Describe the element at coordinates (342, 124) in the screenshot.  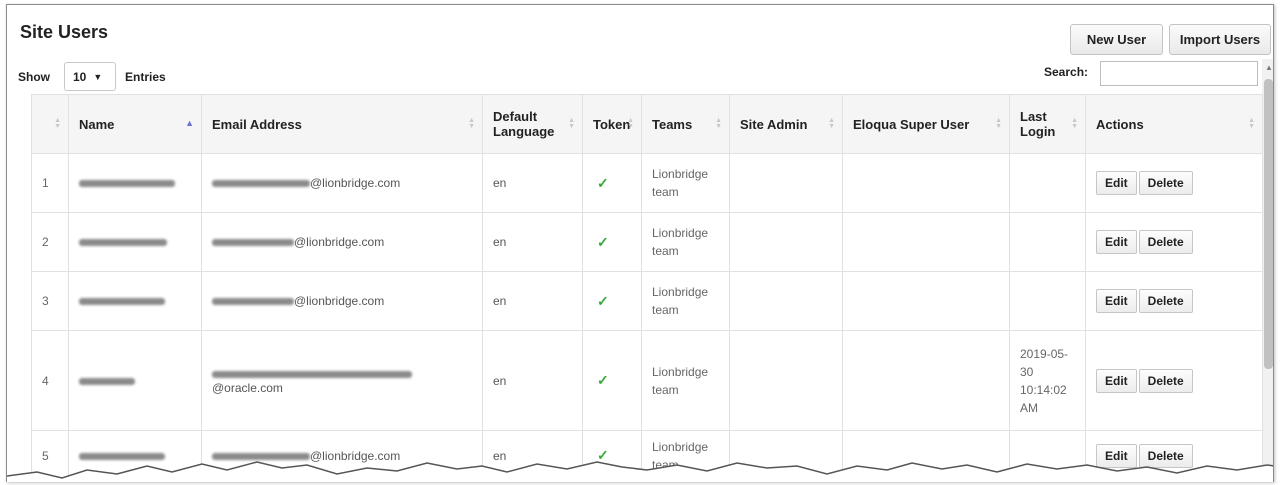
I see `column-header-email-address: Email Address ▲ ▼` at that location.